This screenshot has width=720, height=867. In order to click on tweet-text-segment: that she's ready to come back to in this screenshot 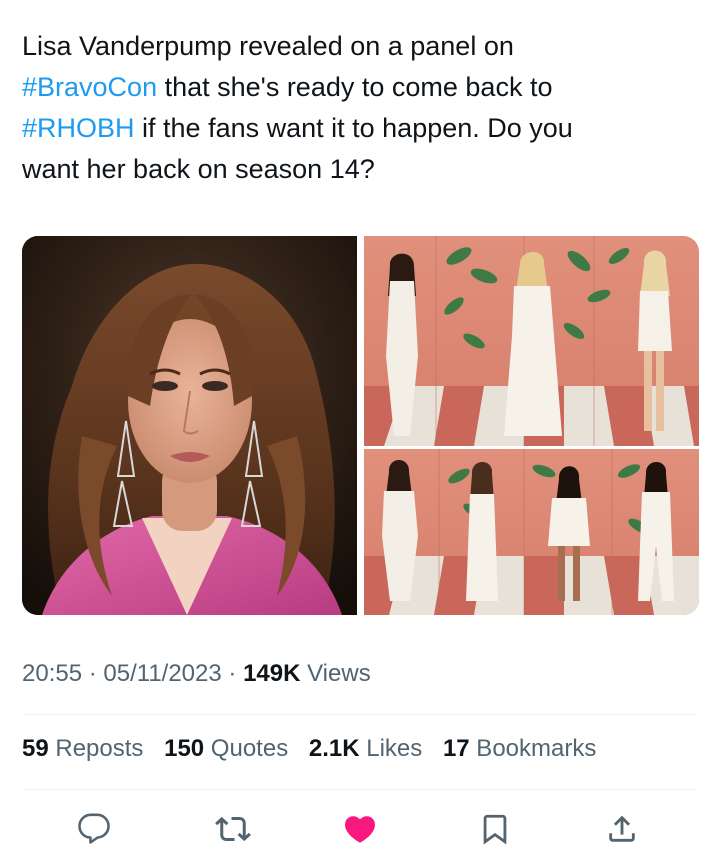, I will do `click(355, 87)`.